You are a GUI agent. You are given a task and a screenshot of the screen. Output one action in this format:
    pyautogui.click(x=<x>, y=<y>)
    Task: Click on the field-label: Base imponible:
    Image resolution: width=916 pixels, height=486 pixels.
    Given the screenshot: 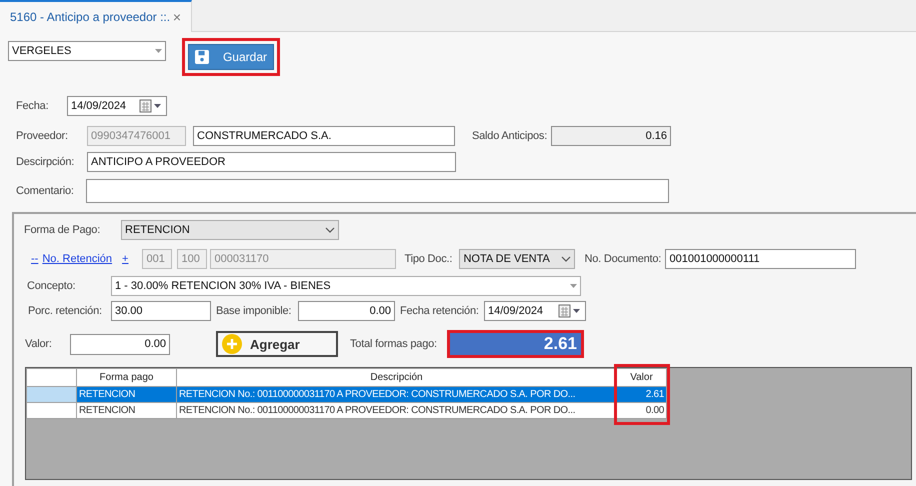 What is the action you would take?
    pyautogui.click(x=254, y=311)
    